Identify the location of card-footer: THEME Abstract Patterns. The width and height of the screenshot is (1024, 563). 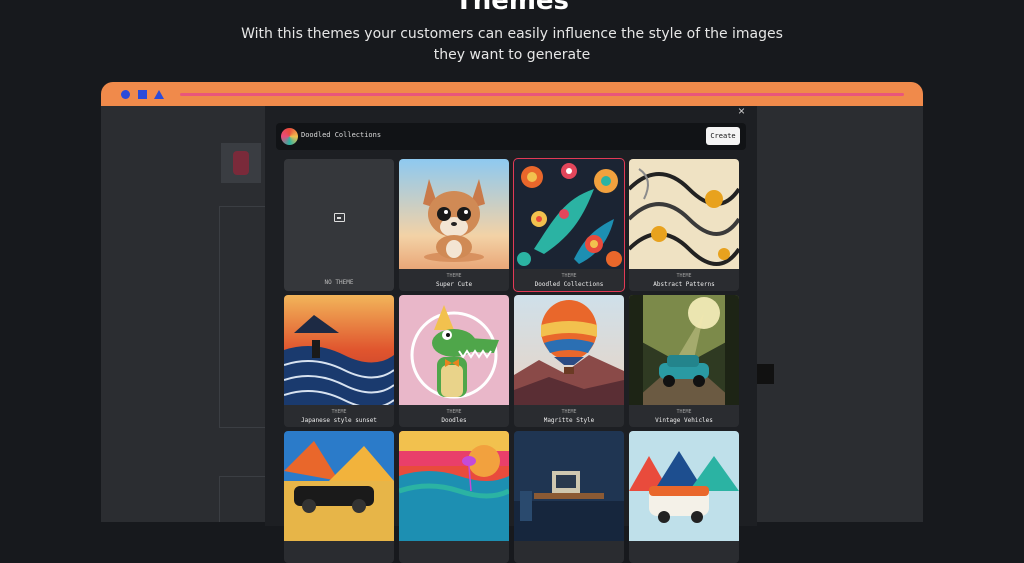
(684, 280).